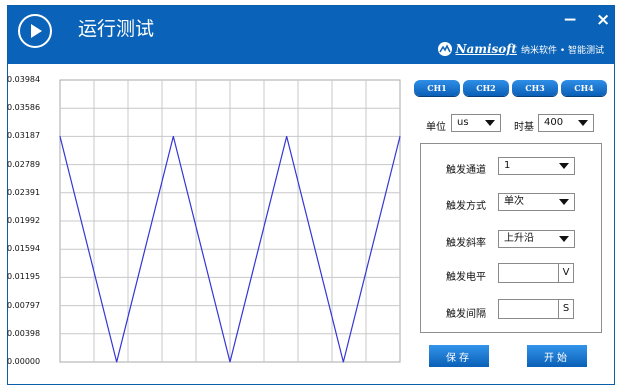 This screenshot has width=621, height=390. What do you see at coordinates (557, 356) in the screenshot?
I see `start-button: 开始` at bounding box center [557, 356].